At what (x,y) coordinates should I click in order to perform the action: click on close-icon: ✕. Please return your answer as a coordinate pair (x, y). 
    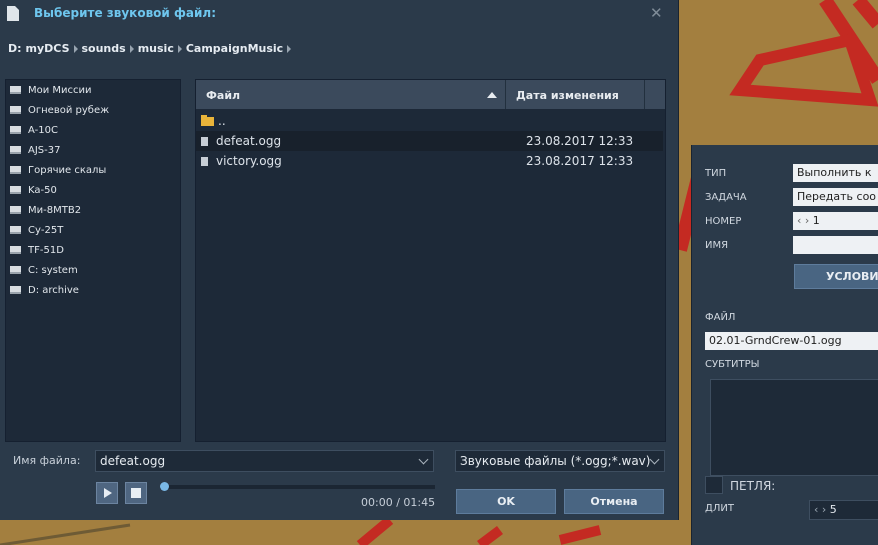
    Looking at the image, I should click on (656, 13).